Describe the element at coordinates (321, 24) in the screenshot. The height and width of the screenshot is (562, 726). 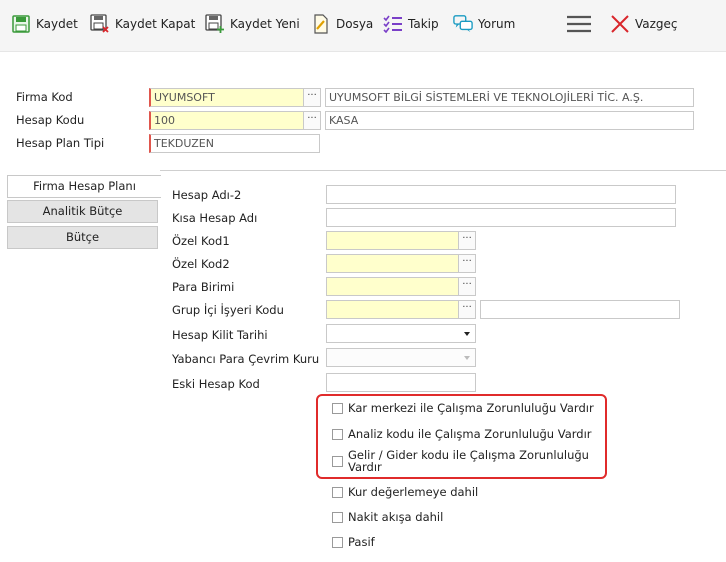
I see `file-attach-icon` at that location.